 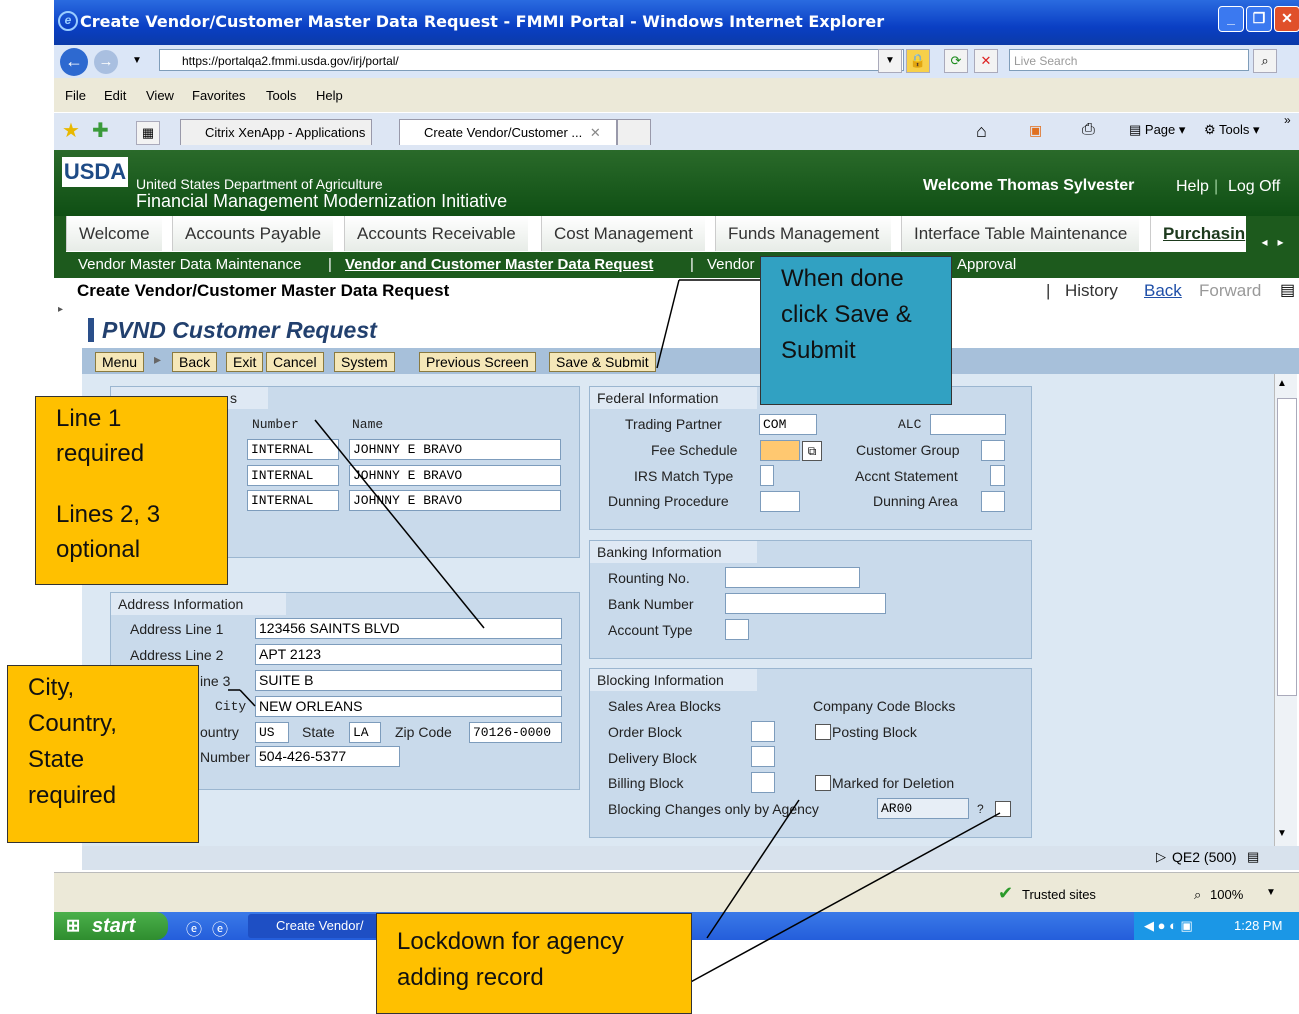 I want to click on back-arrow-icon: ←, so click(x=74, y=62).